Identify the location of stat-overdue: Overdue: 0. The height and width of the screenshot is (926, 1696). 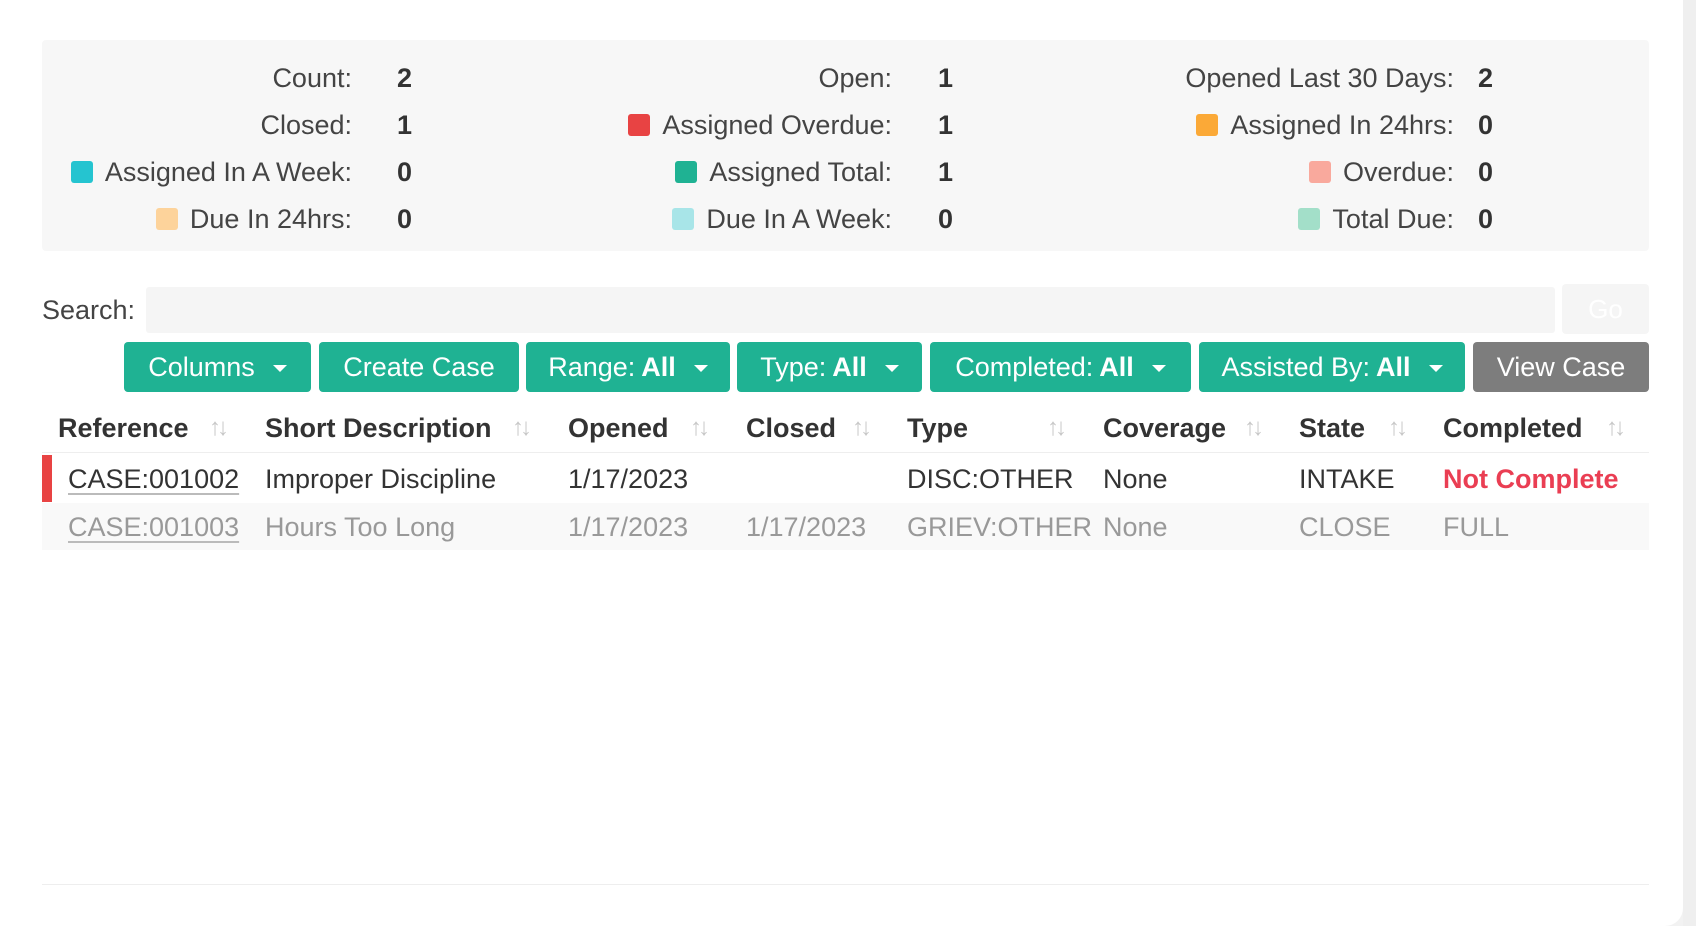
(767, 175).